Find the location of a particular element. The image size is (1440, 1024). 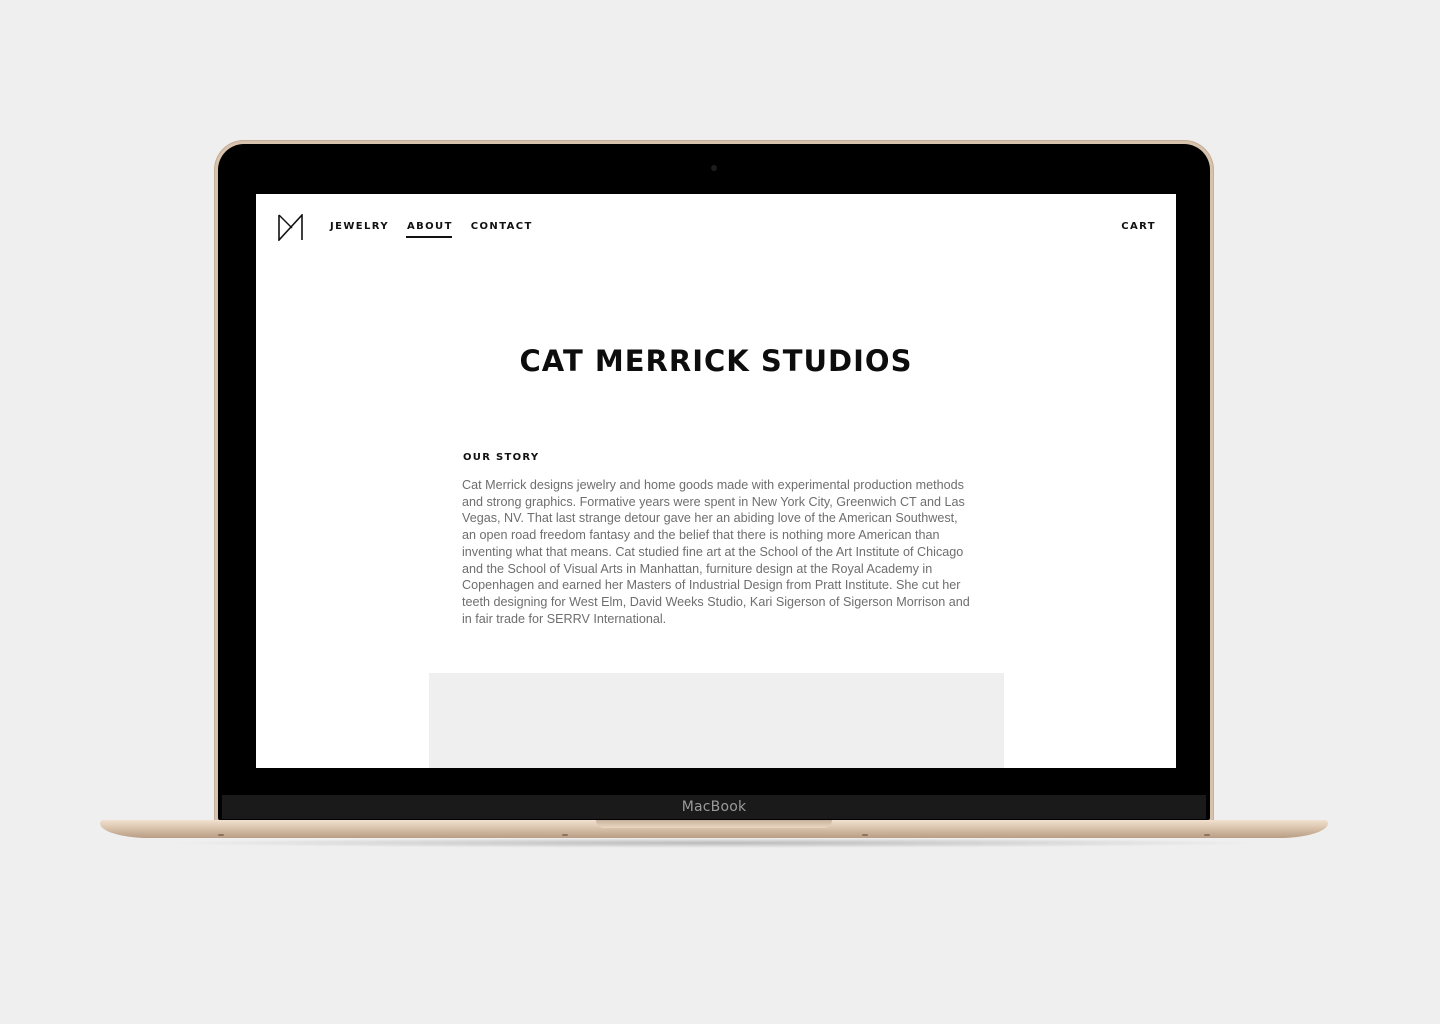

nav-link-about: ABOUT is located at coordinates (429, 229).